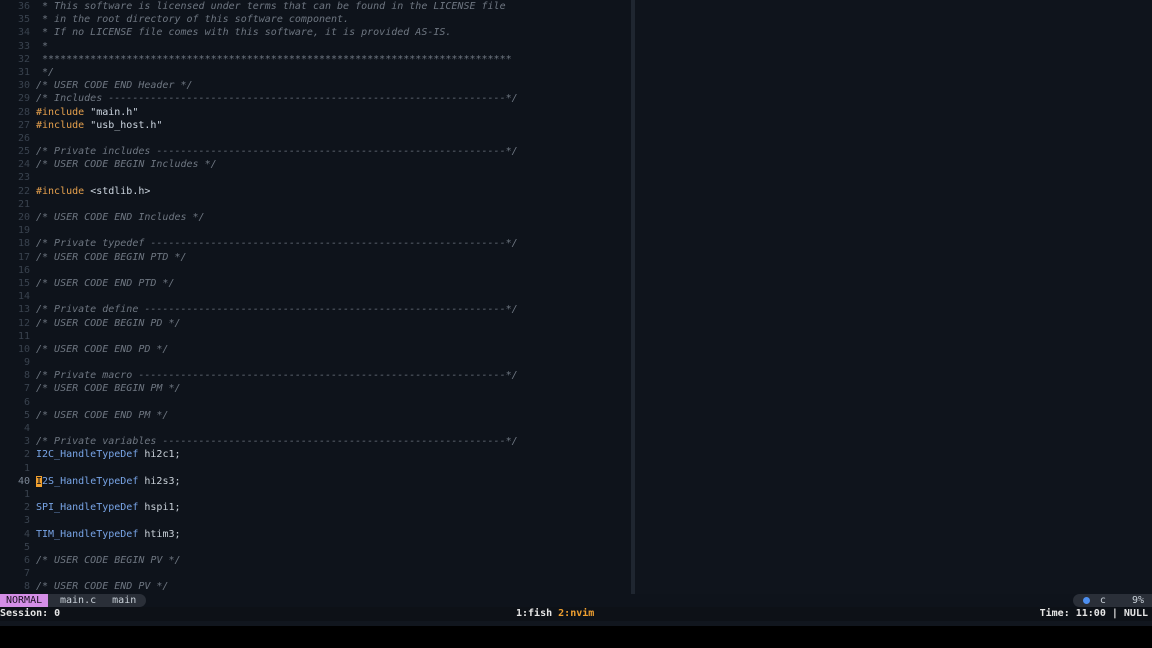 The height and width of the screenshot is (648, 1152). What do you see at coordinates (315, 520) in the screenshot?
I see `code-line: 3` at bounding box center [315, 520].